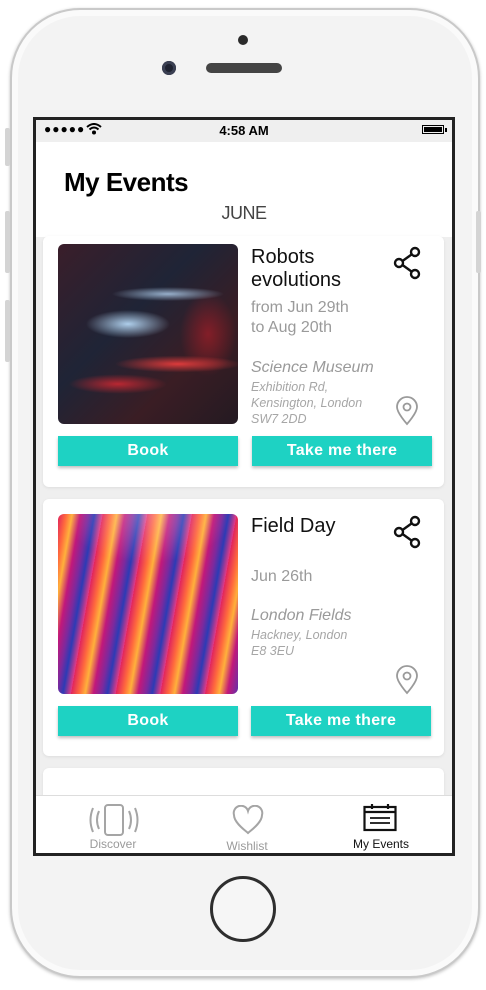 The height and width of the screenshot is (990, 486). I want to click on earpiece-speaker, so click(244, 68).